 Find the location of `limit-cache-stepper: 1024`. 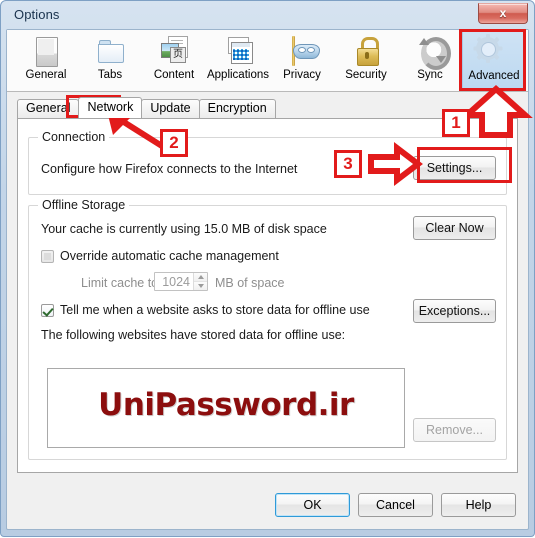

limit-cache-stepper: 1024 is located at coordinates (181, 281).